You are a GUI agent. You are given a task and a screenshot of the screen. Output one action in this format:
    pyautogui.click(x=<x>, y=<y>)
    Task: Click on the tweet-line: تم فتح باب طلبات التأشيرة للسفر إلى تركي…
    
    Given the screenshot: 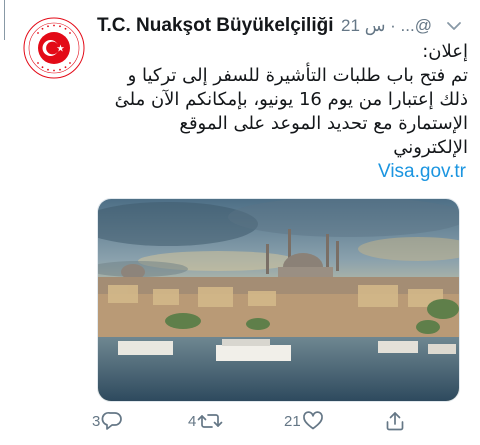 What is the action you would take?
    pyautogui.click(x=297, y=75)
    